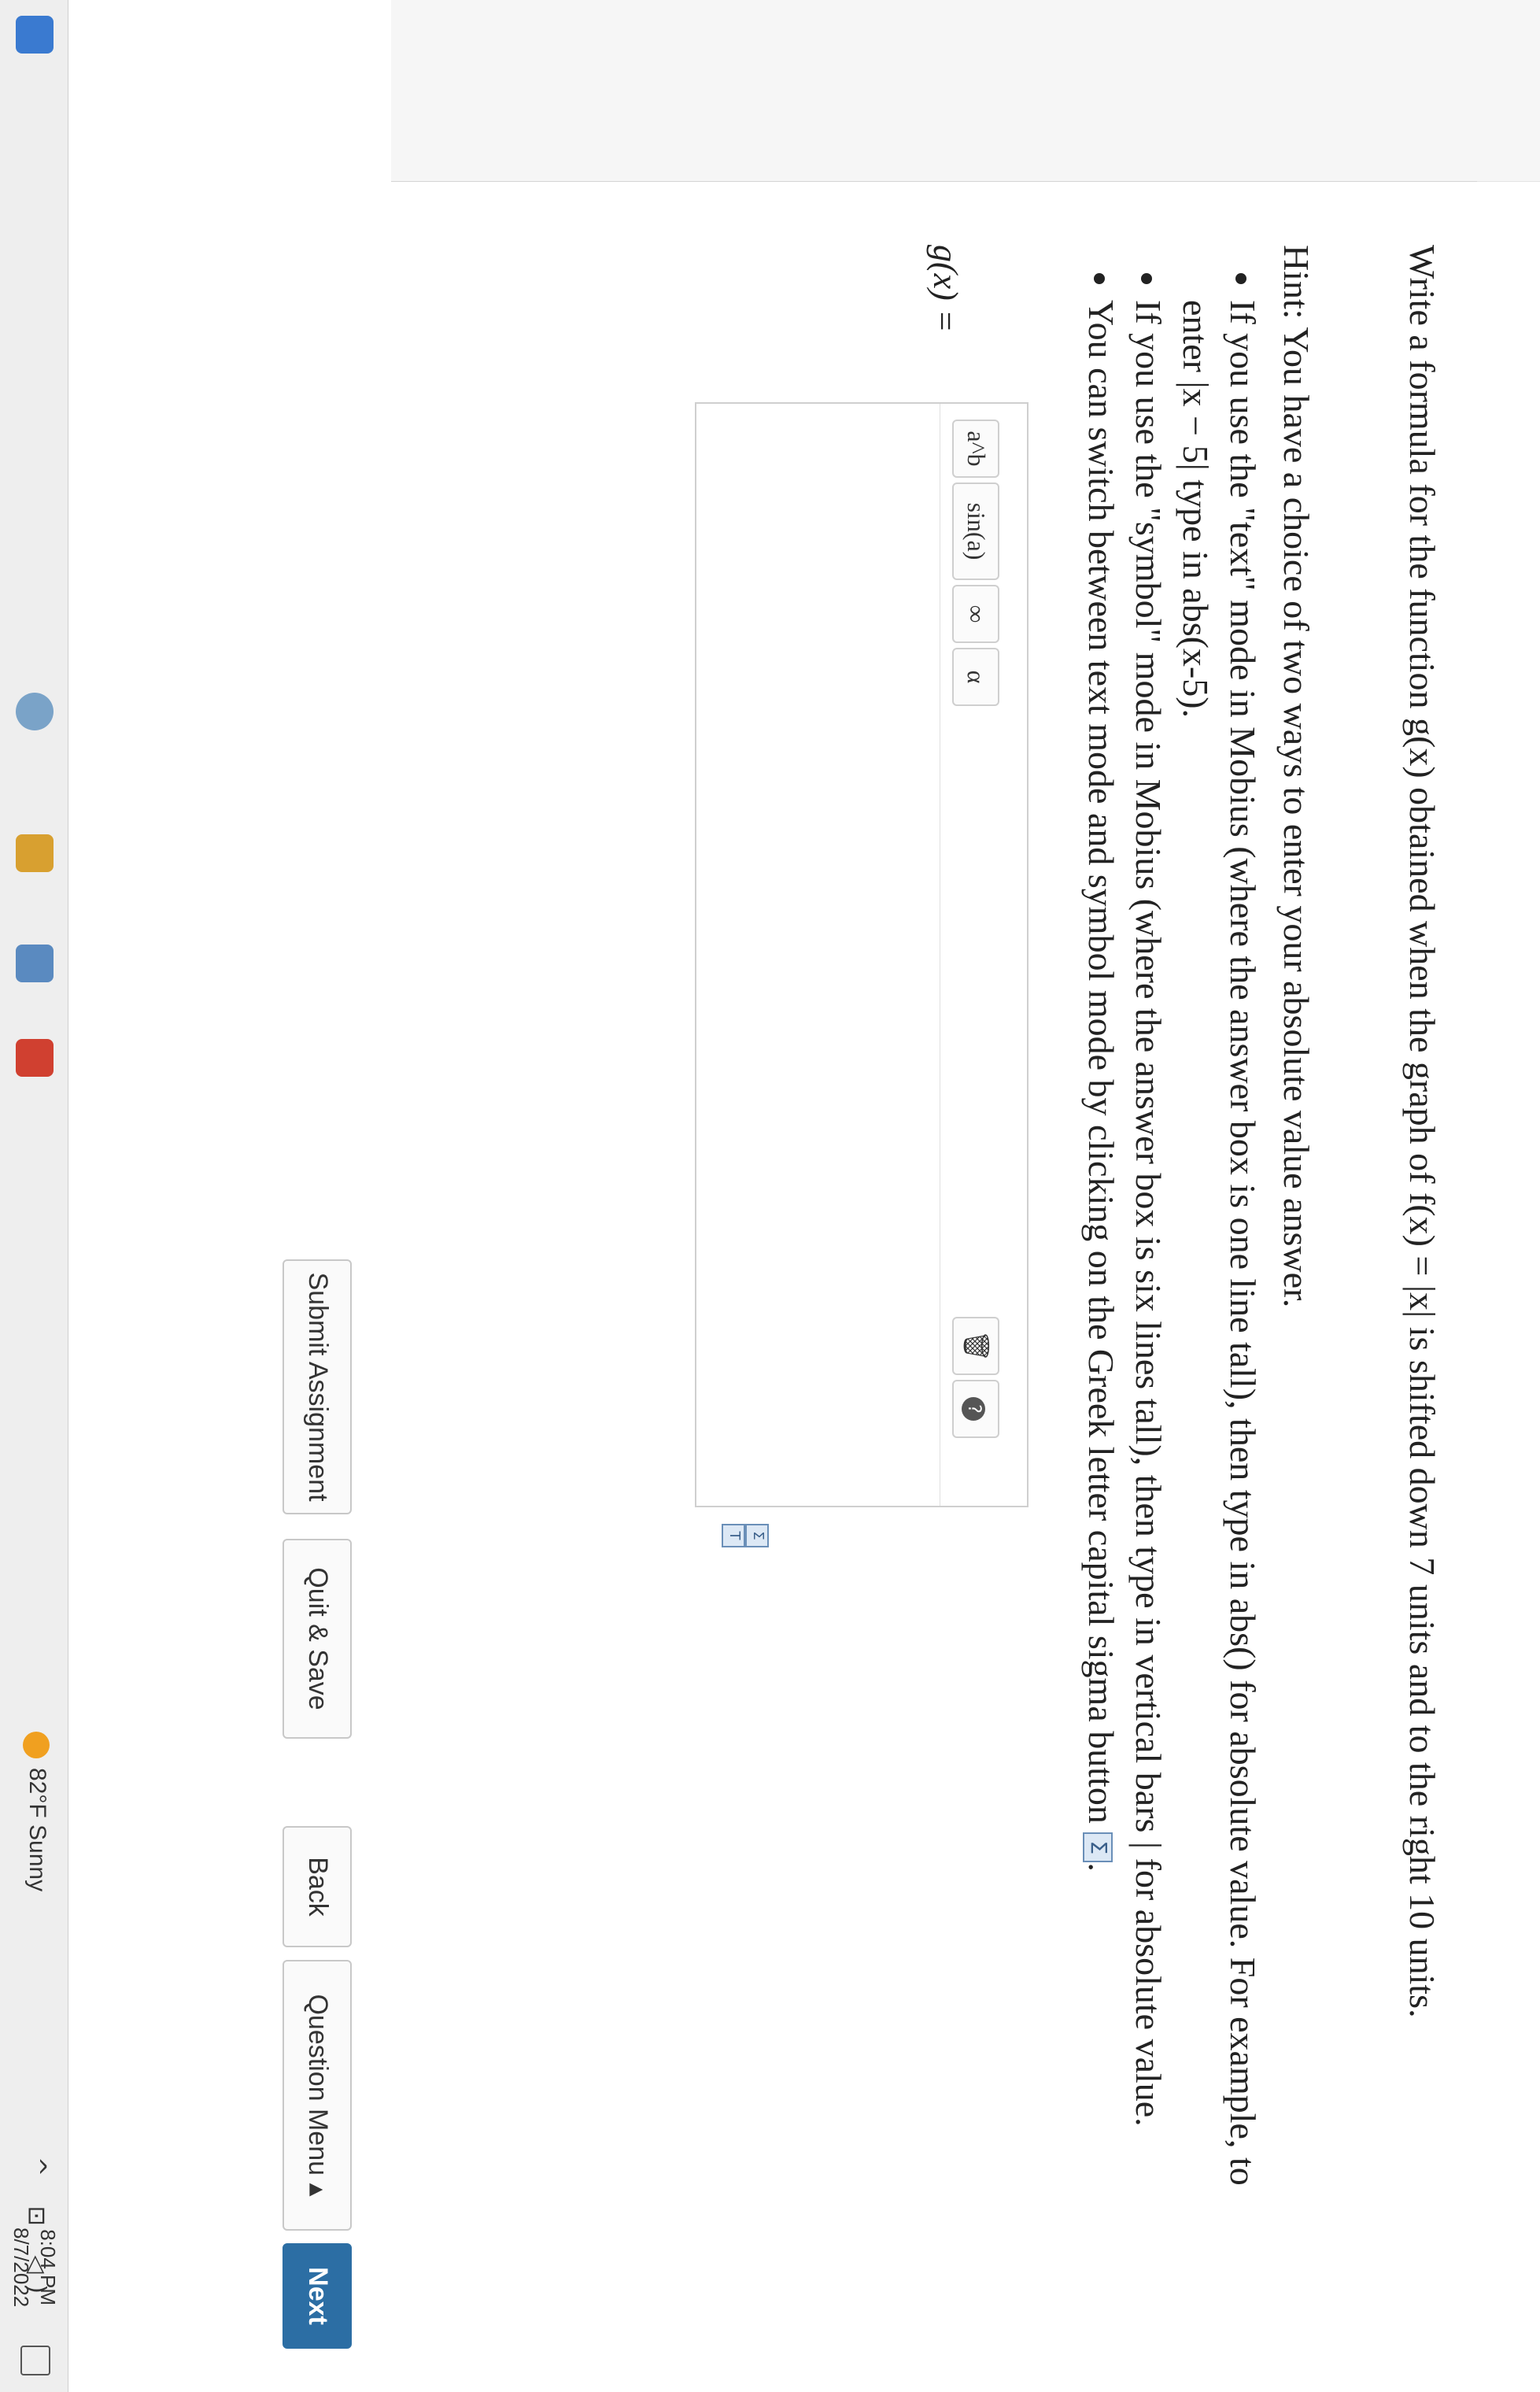 Image resolution: width=1540 pixels, height=2392 pixels. I want to click on next-button: Next, so click(317, 2296).